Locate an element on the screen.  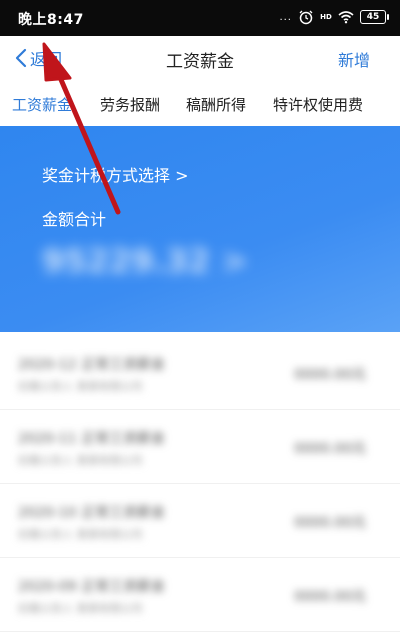
tab-salary: 工资薪金 is located at coordinates (42, 104).